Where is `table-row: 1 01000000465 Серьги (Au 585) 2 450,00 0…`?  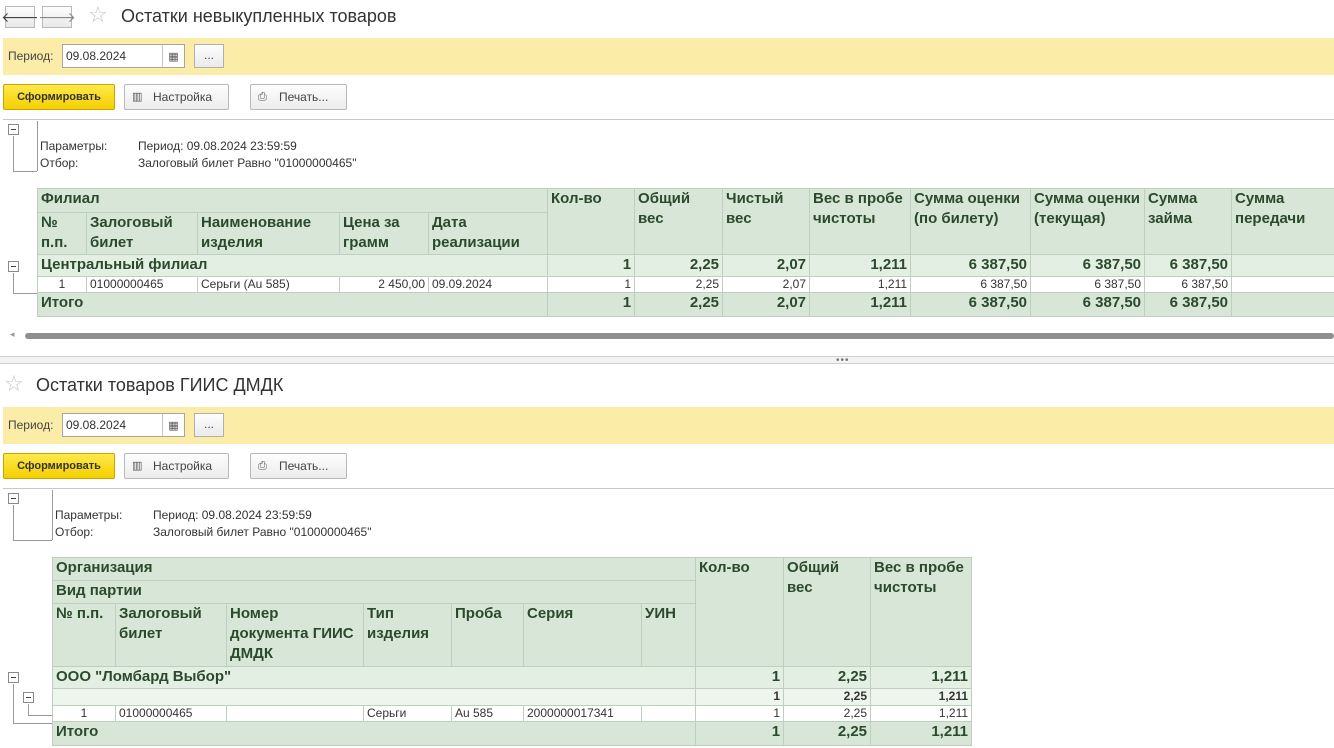
table-row: 1 01000000465 Серьги (Au 585) 2 450,00 0… is located at coordinates (685, 284).